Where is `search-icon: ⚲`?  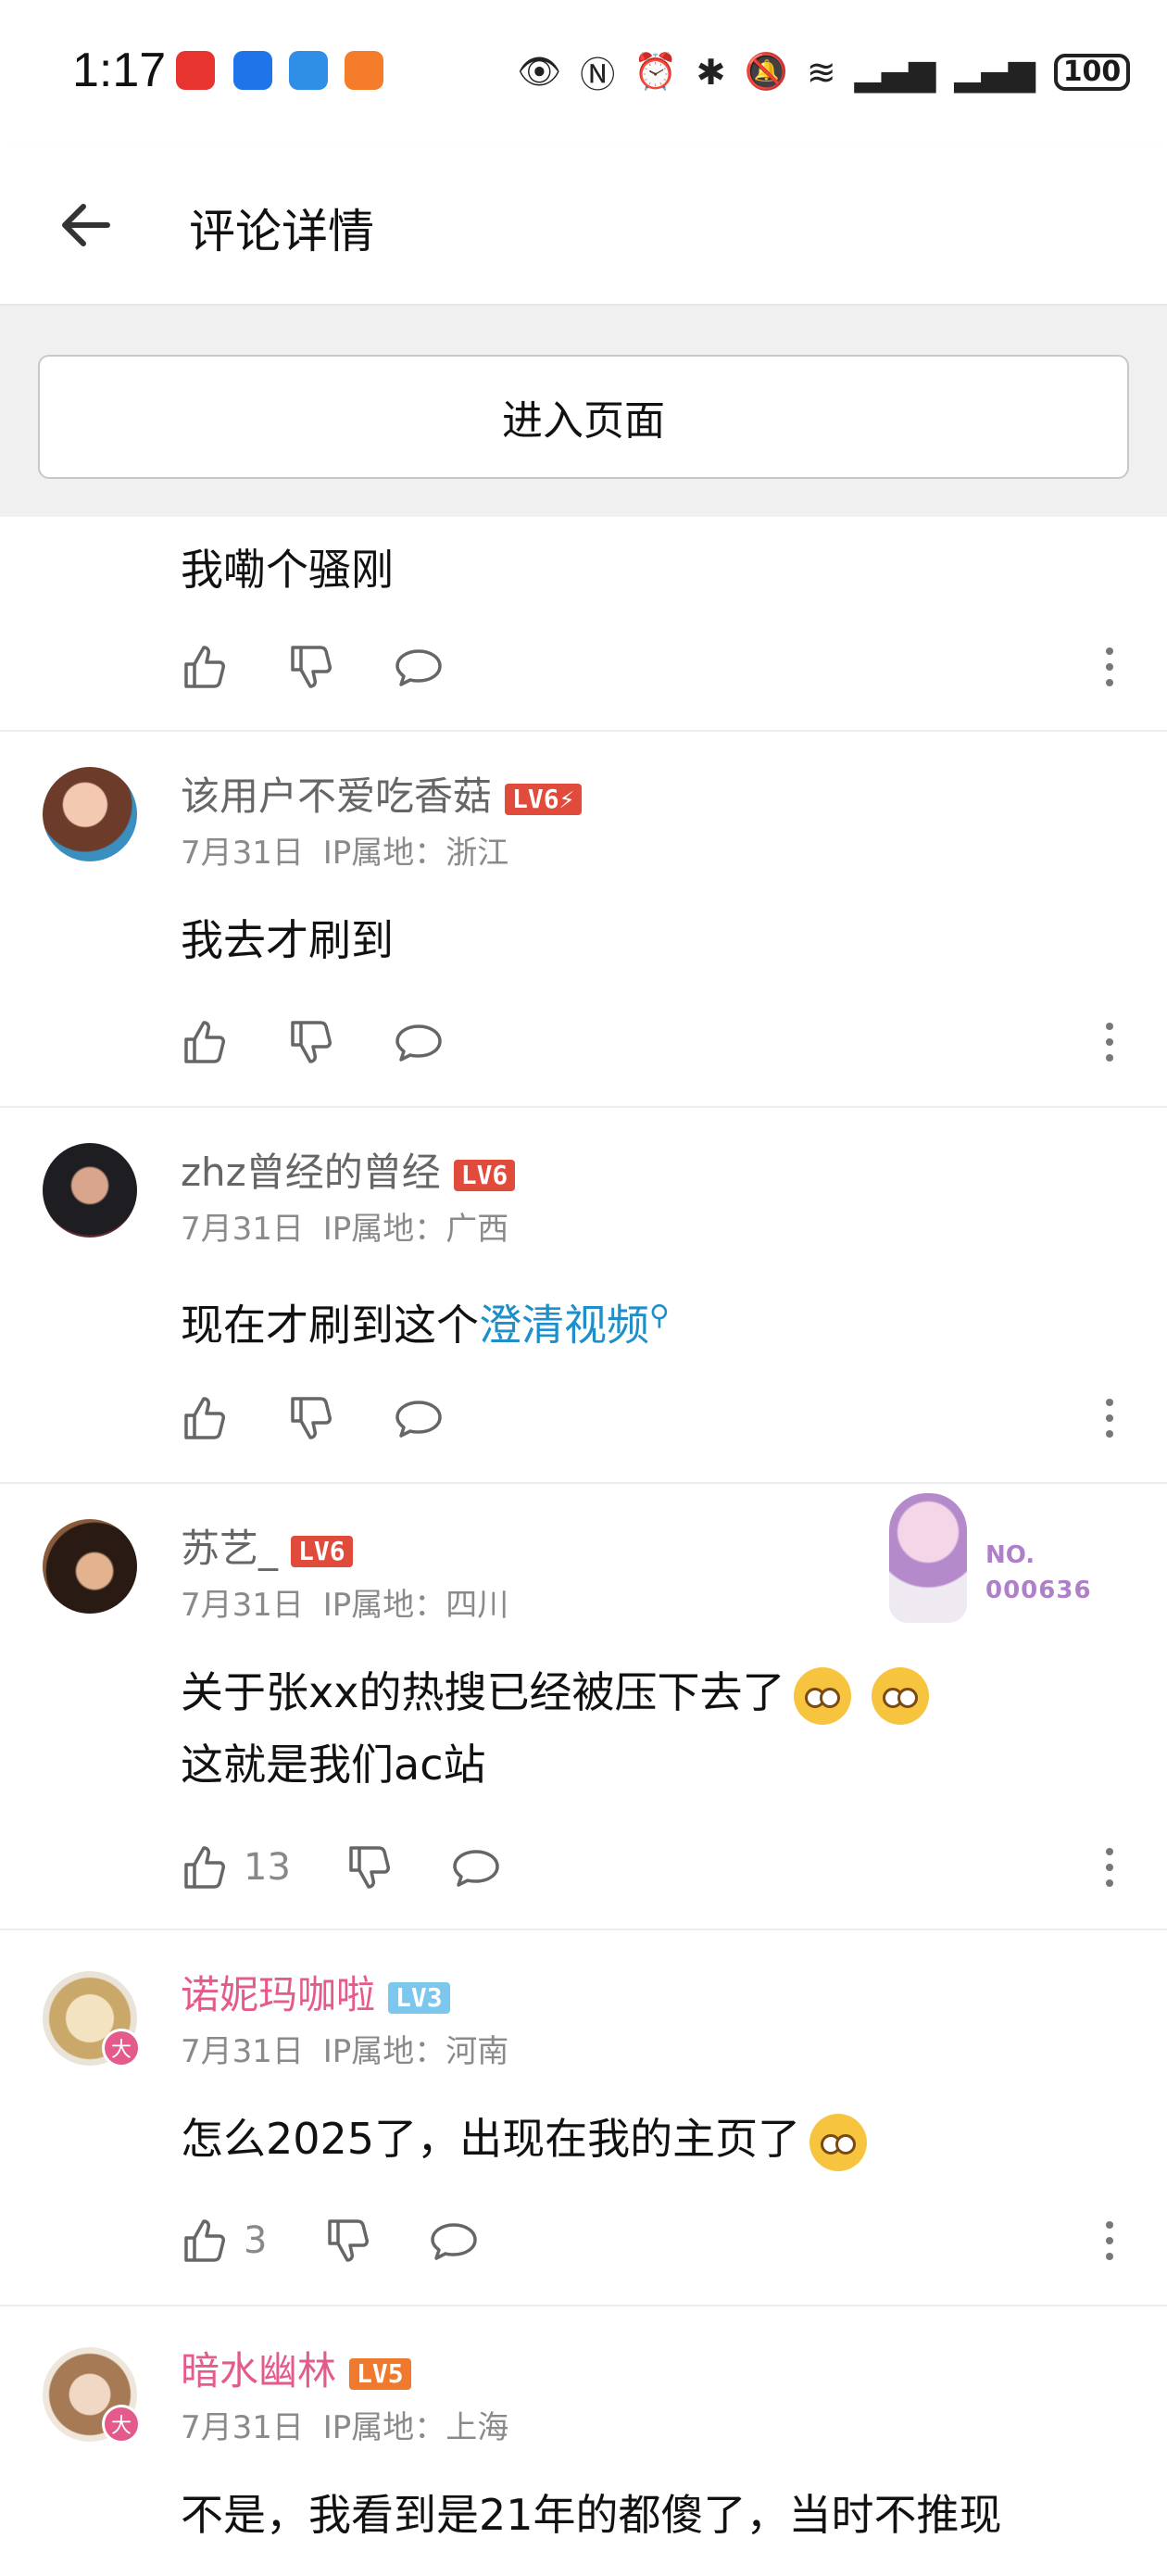 search-icon: ⚲ is located at coordinates (660, 1316).